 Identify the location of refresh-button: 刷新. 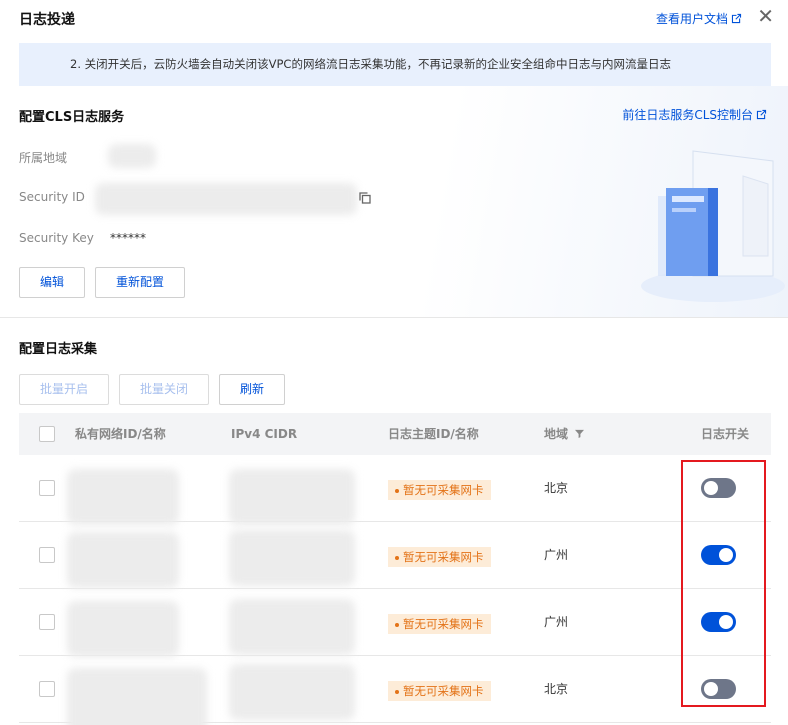
(252, 389).